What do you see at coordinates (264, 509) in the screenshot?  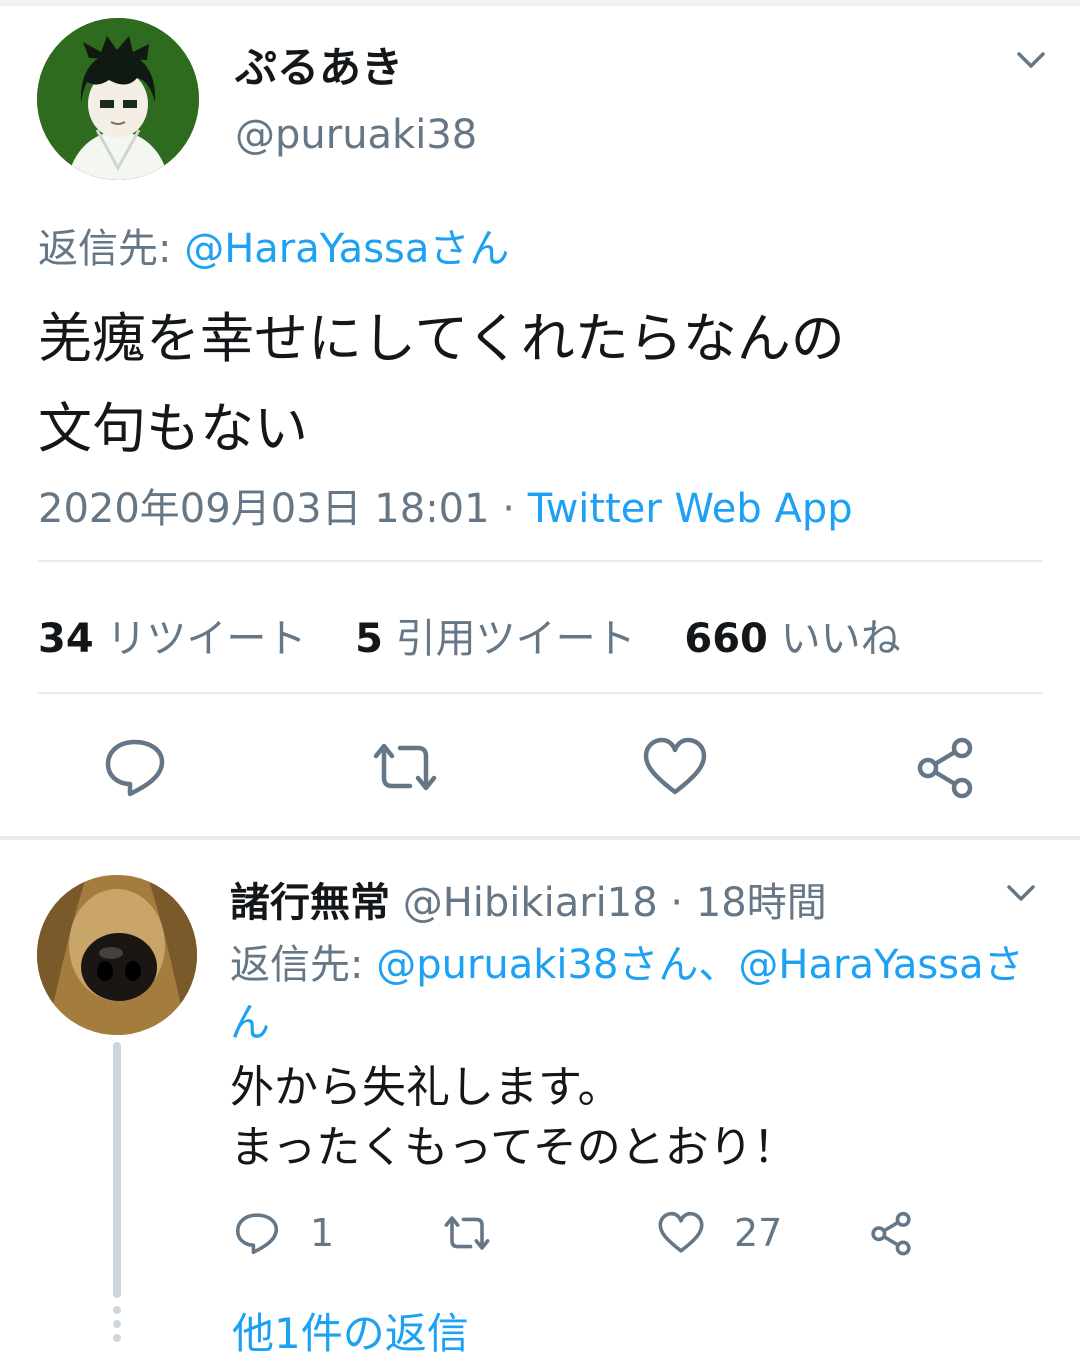 I see `timestamp: 2020年09月03日 18:01` at bounding box center [264, 509].